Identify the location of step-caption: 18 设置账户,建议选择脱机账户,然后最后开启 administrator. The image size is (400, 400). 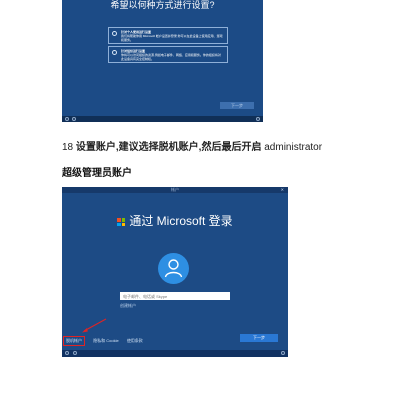
(192, 145).